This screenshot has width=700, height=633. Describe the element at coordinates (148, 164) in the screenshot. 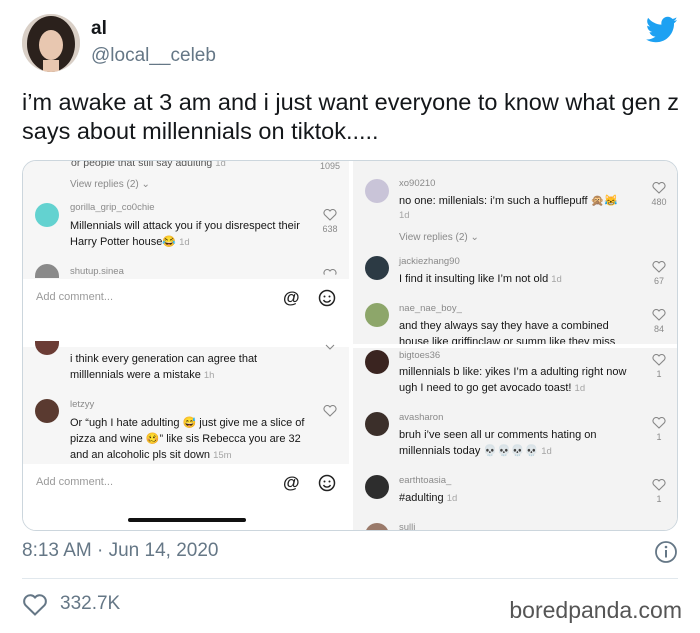

I see `cut-comment-text: or people that still say adulting 1d` at that location.